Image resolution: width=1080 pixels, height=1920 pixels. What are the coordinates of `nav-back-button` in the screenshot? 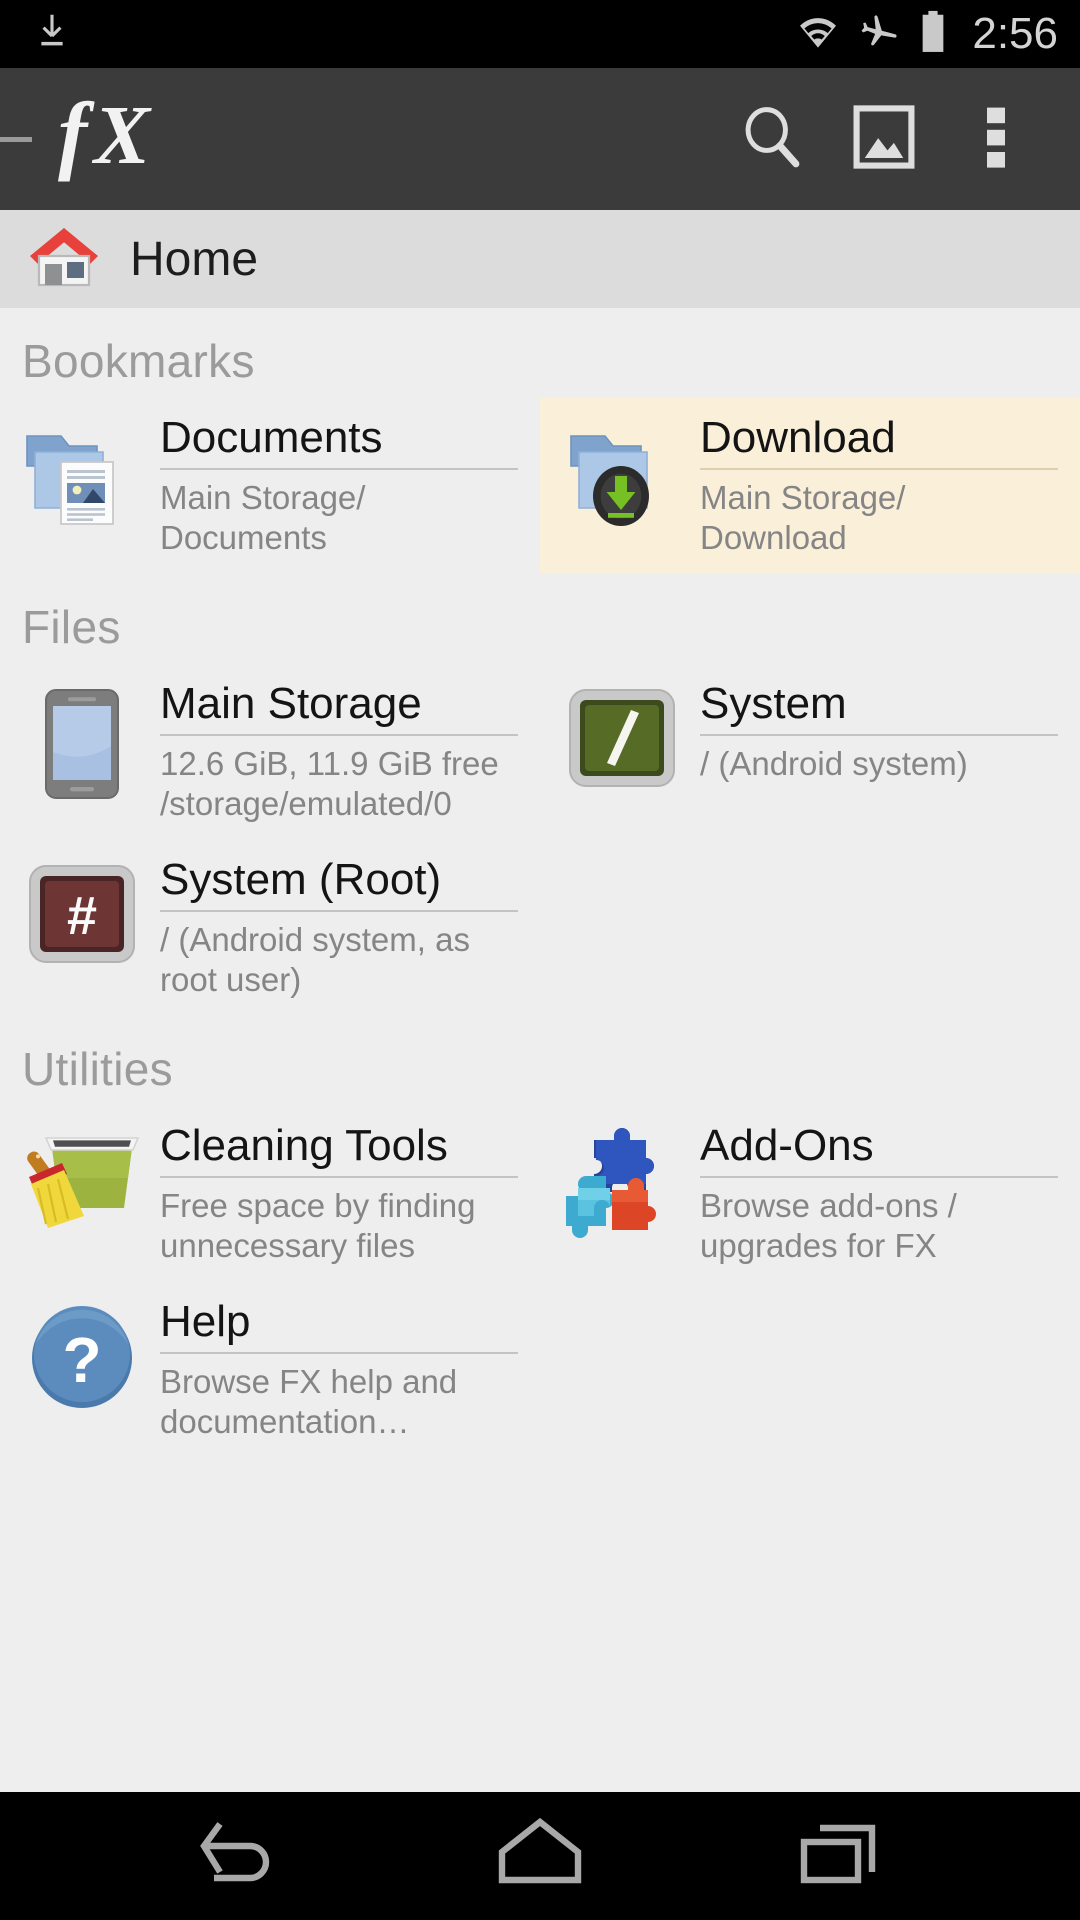 It's located at (240, 1856).